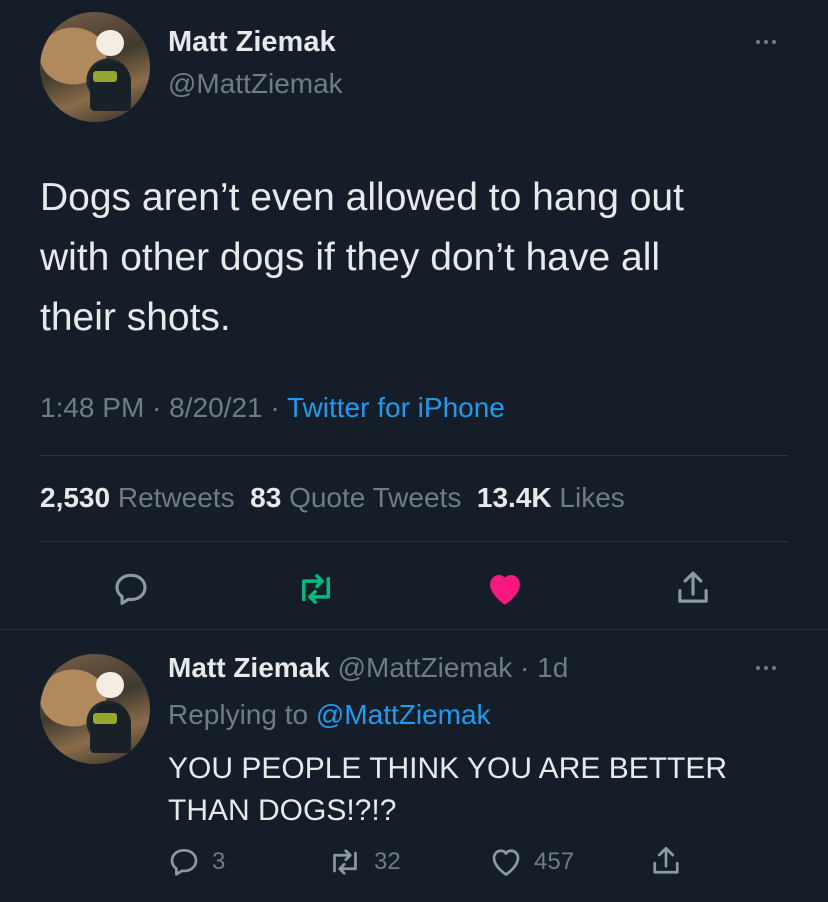 The width and height of the screenshot is (828, 902). What do you see at coordinates (554, 861) in the screenshot?
I see `like-count: 457` at bounding box center [554, 861].